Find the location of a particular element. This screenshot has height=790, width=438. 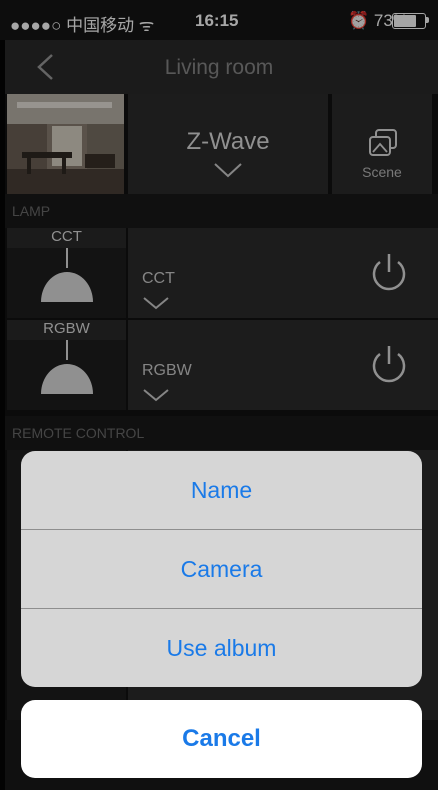

use-album-option: Use album is located at coordinates (221, 648).